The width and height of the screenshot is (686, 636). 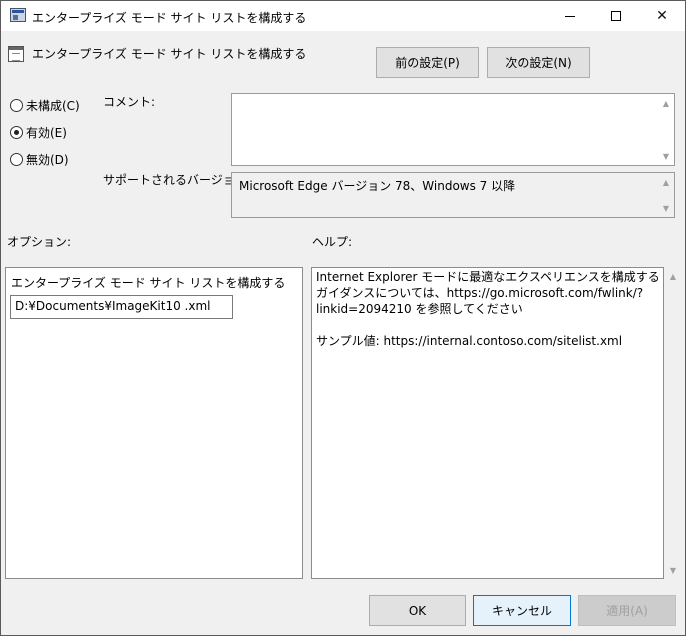 What do you see at coordinates (169, 18) in the screenshot?
I see `window-title: エンタープライズ モード サイト リストを構成する` at bounding box center [169, 18].